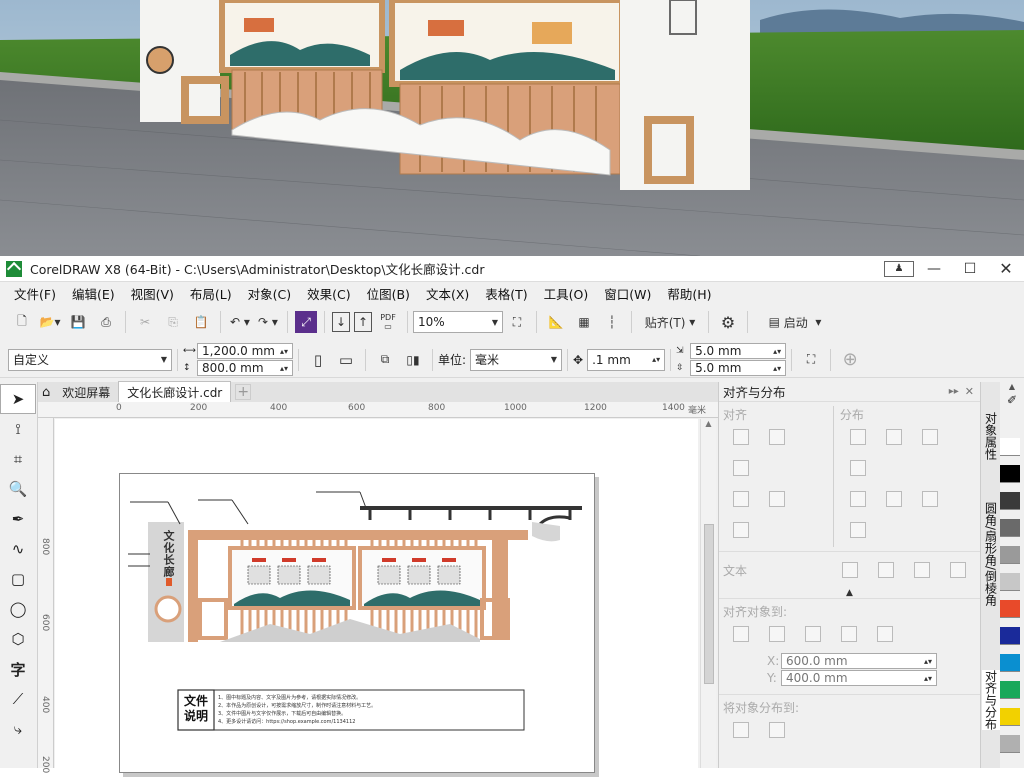 This screenshot has width=1024, height=777. I want to click on scroll-up-icon: ▲, so click(708, 426).